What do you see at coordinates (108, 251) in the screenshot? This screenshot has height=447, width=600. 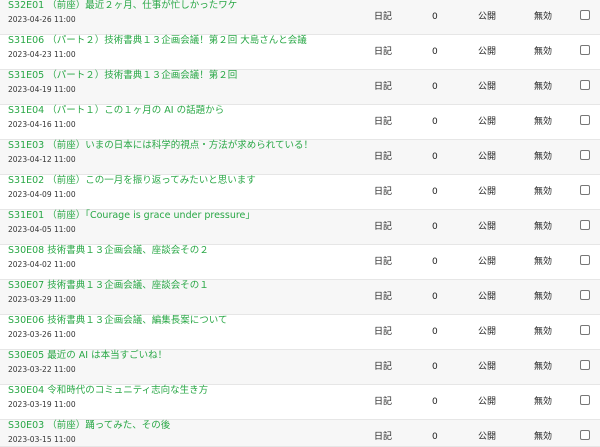 I see `episode-title-link: S30E08 技術書典１３企画会議、座談会その２` at bounding box center [108, 251].